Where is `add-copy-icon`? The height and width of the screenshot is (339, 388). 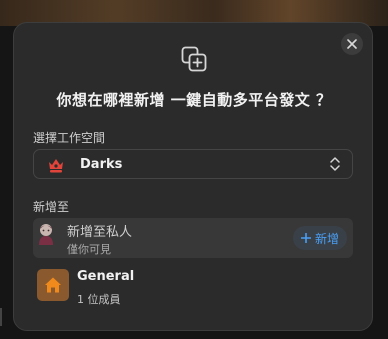 add-copy-icon is located at coordinates (194, 59).